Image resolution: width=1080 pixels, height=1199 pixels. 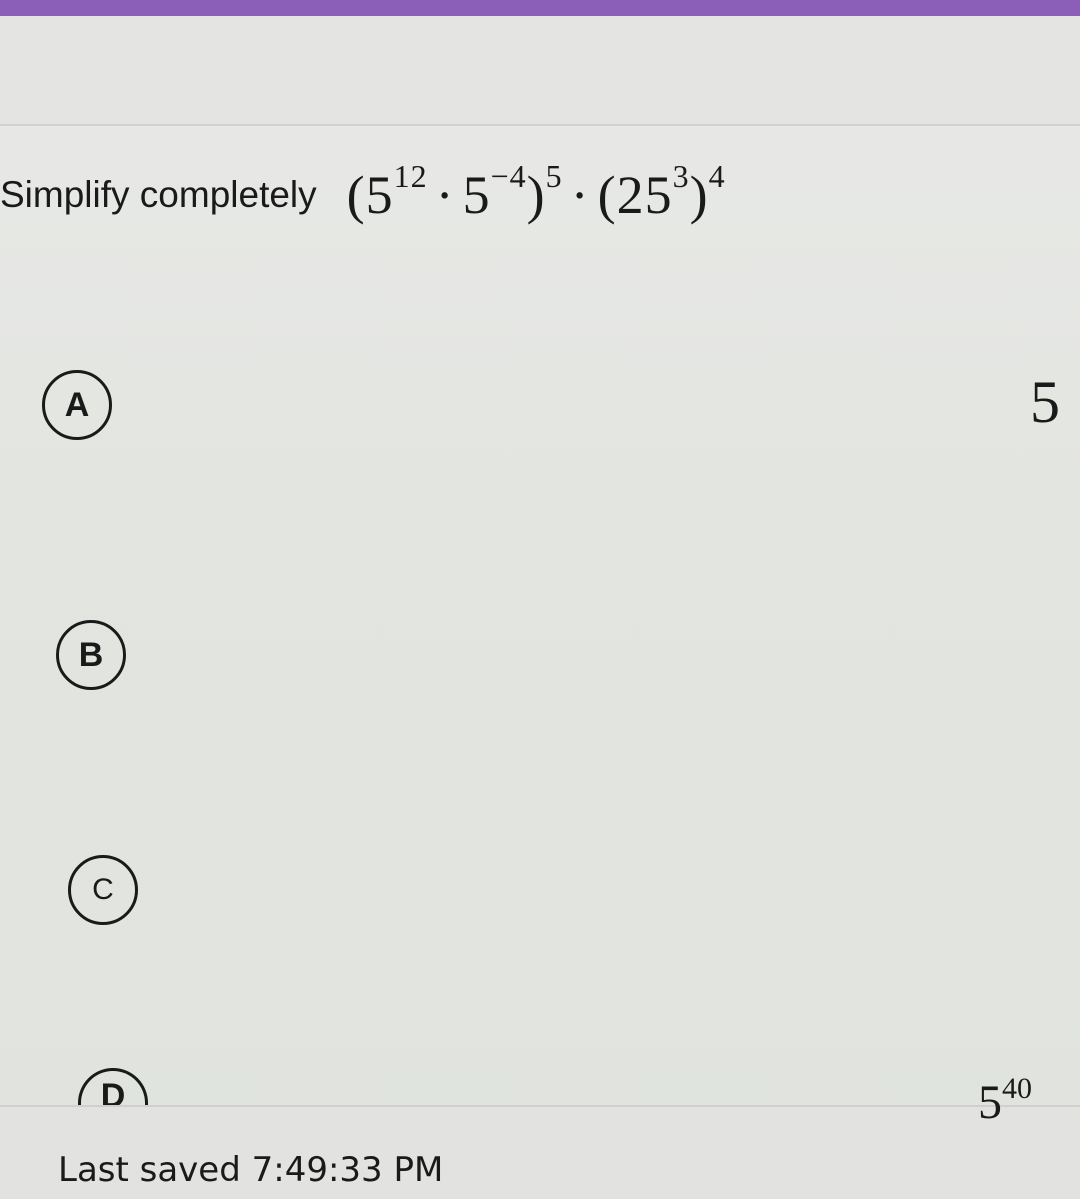 I want to click on last-saved-status: Last saved 7:49:33 PM, so click(x=251, y=1170).